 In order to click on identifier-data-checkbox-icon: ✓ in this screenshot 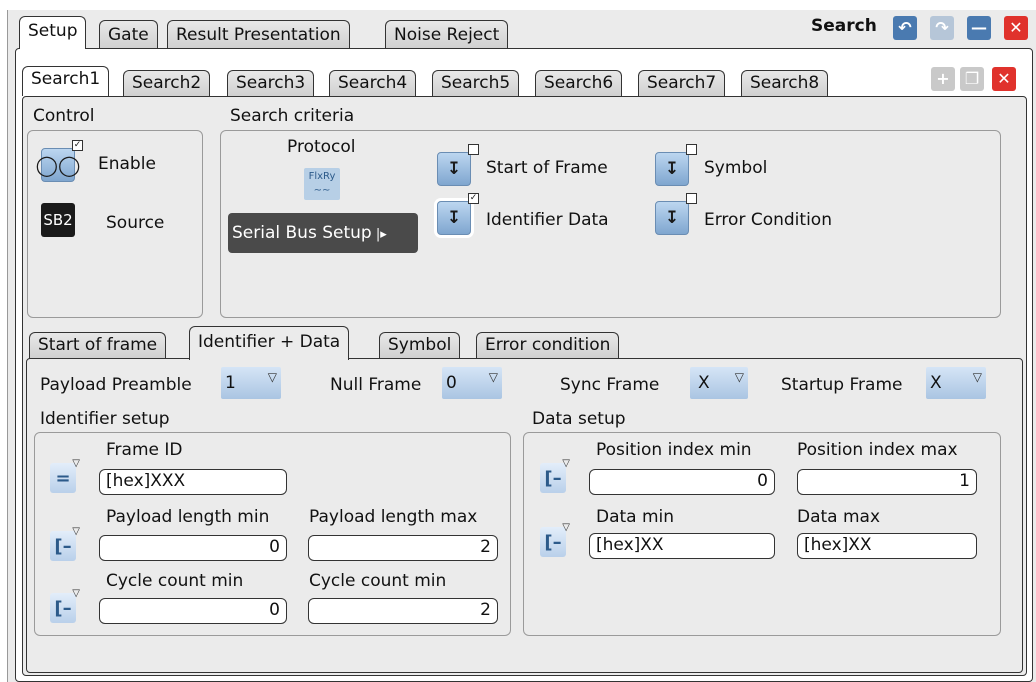, I will do `click(473, 198)`.